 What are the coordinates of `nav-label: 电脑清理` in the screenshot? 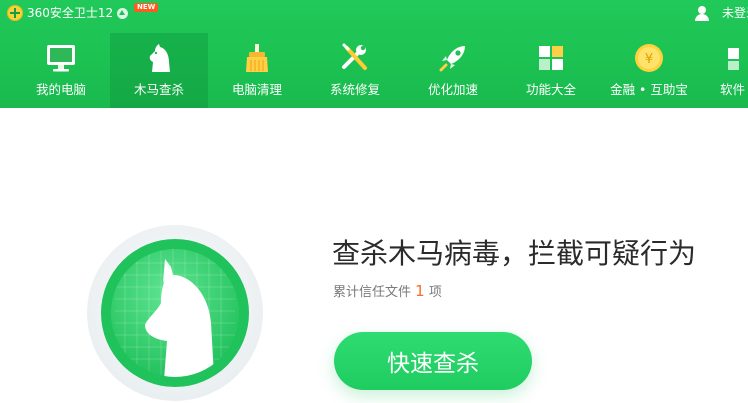 It's located at (256, 89).